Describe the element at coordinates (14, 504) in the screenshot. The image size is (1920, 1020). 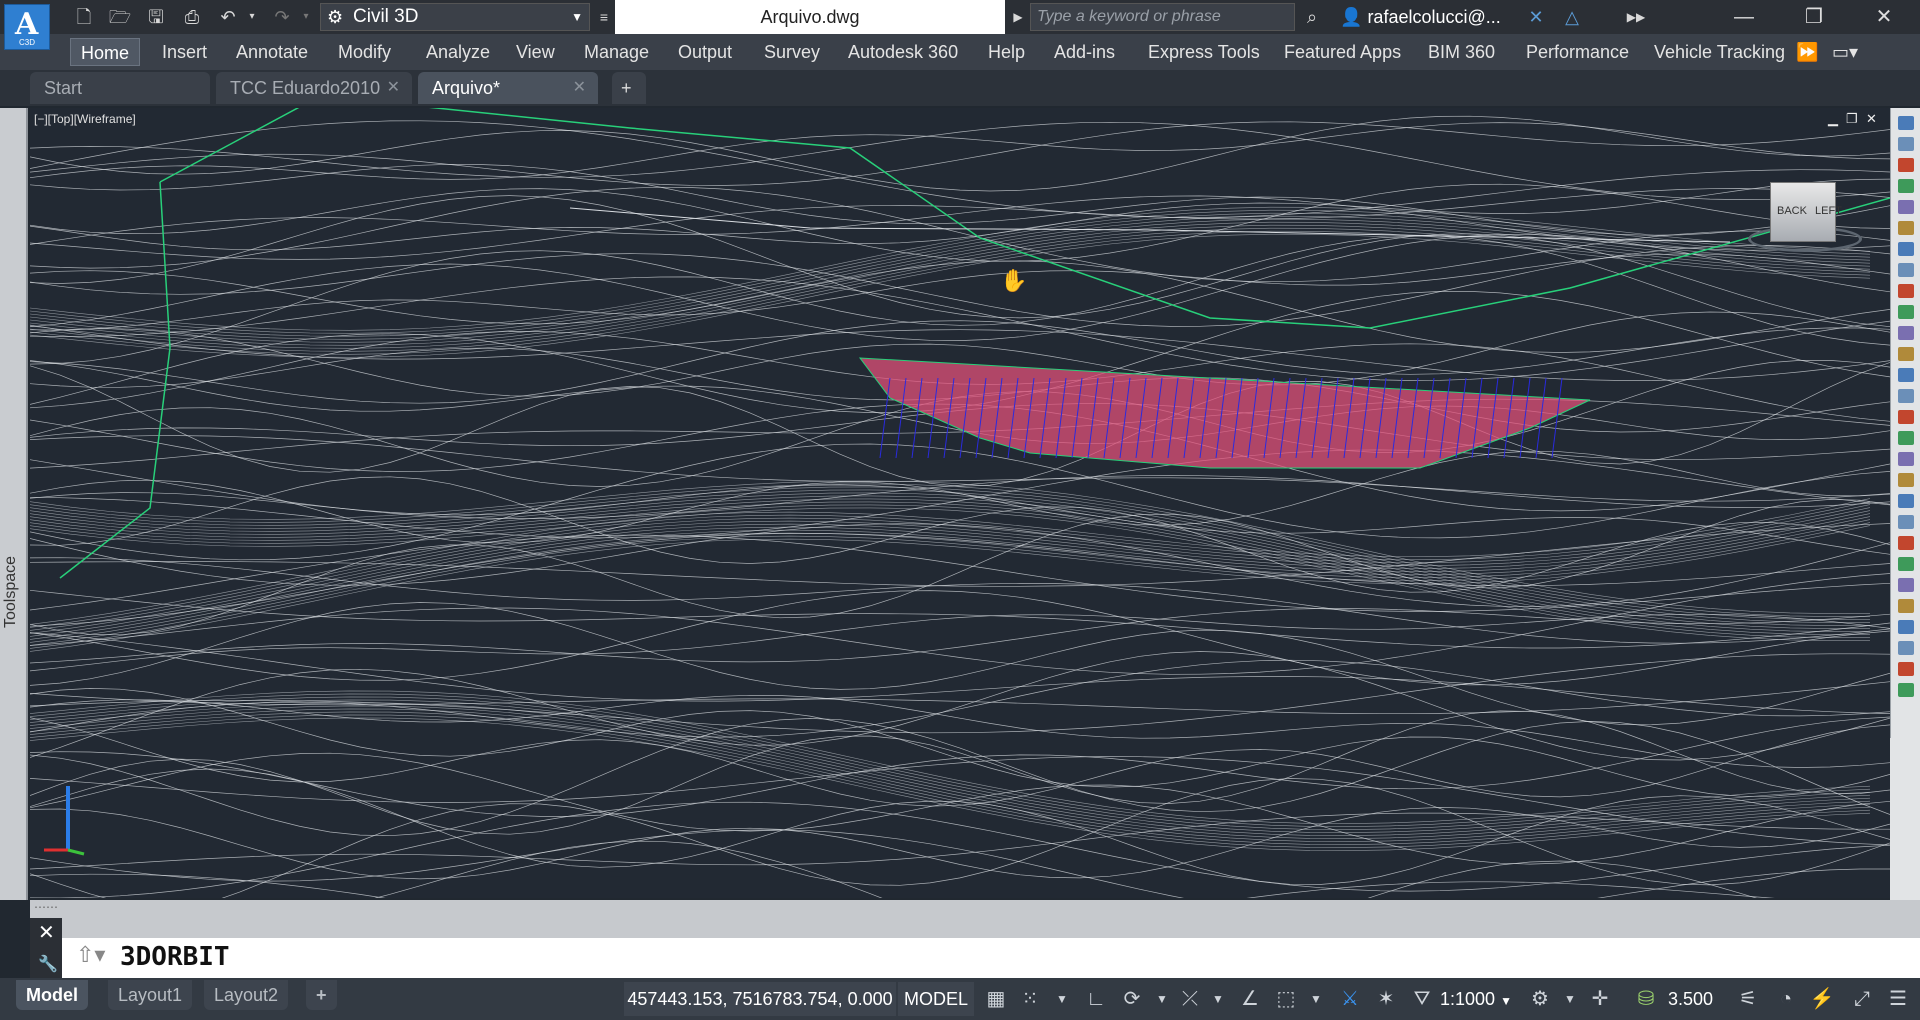
I see `toolspace-panel: Toolspace` at that location.